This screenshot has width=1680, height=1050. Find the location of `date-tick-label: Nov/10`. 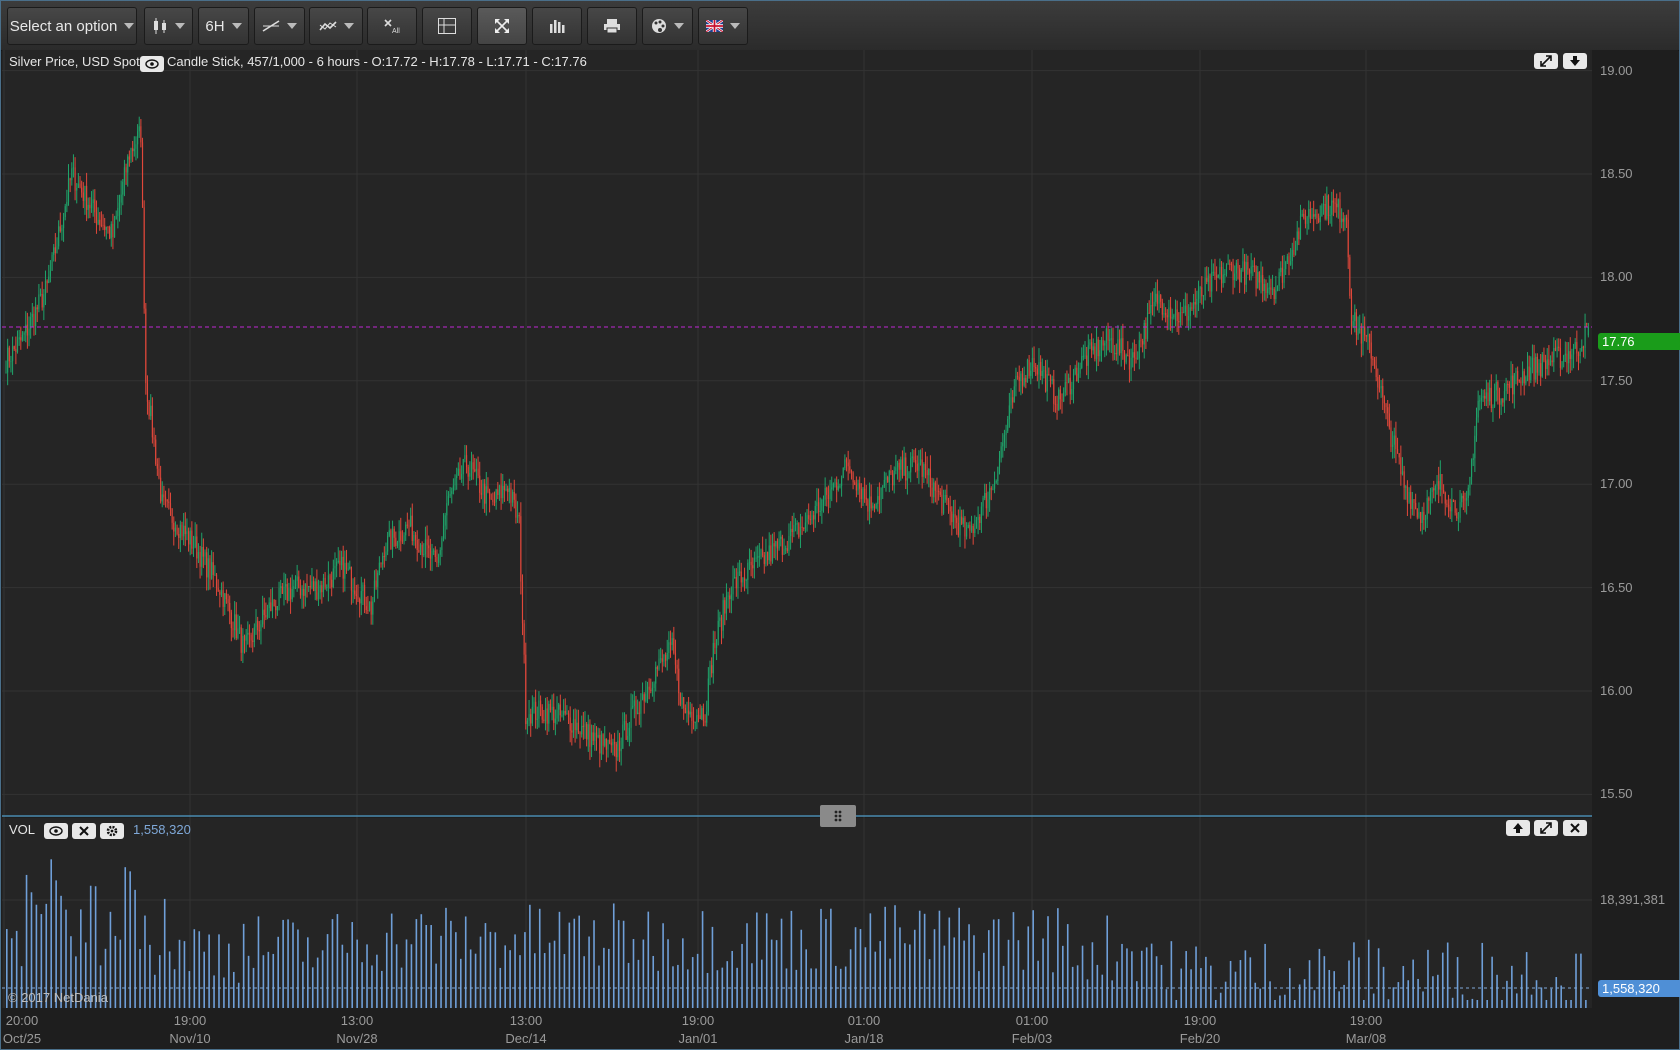

date-tick-label: Nov/10 is located at coordinates (190, 1038).